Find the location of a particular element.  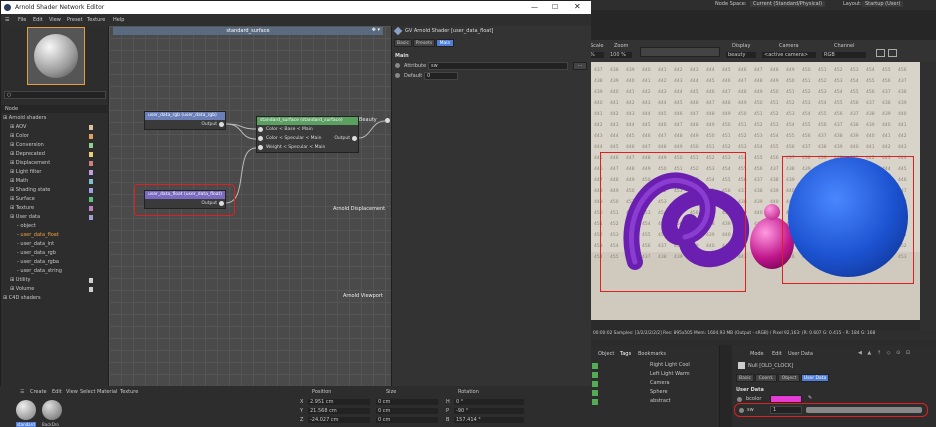

node-user-data-rgb: user_data_rgb (user_data_rgb) Output is located at coordinates (185, 120).